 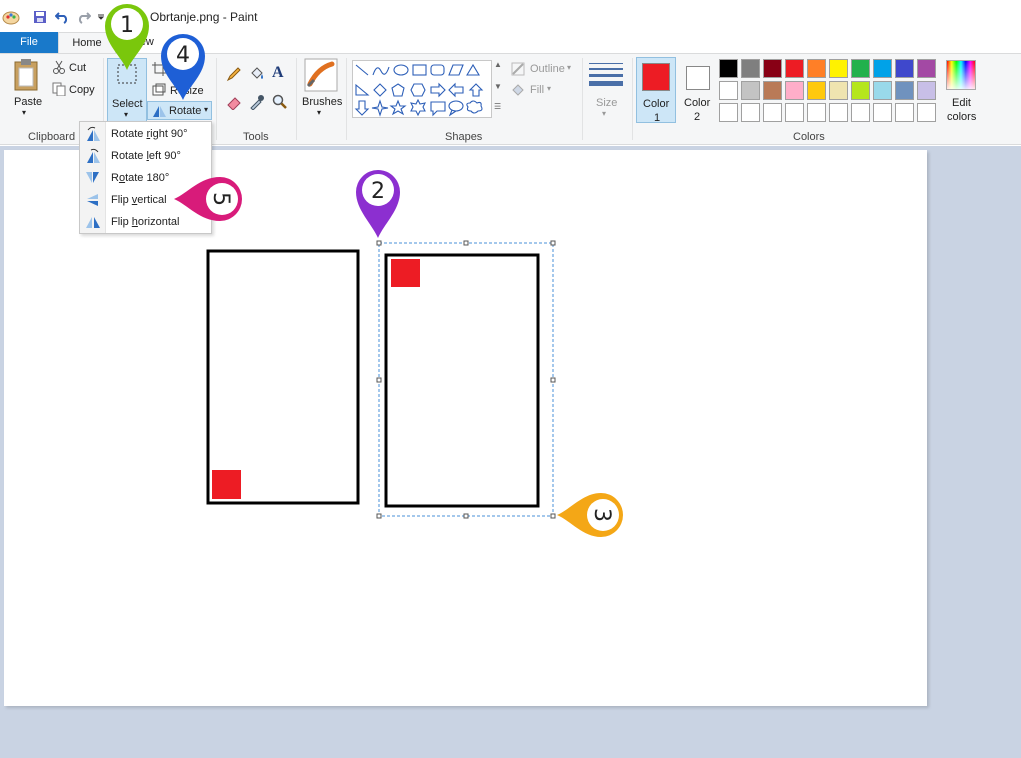 I want to click on menu-item-rotate-left-90: Rotate left 90°, so click(x=145, y=156).